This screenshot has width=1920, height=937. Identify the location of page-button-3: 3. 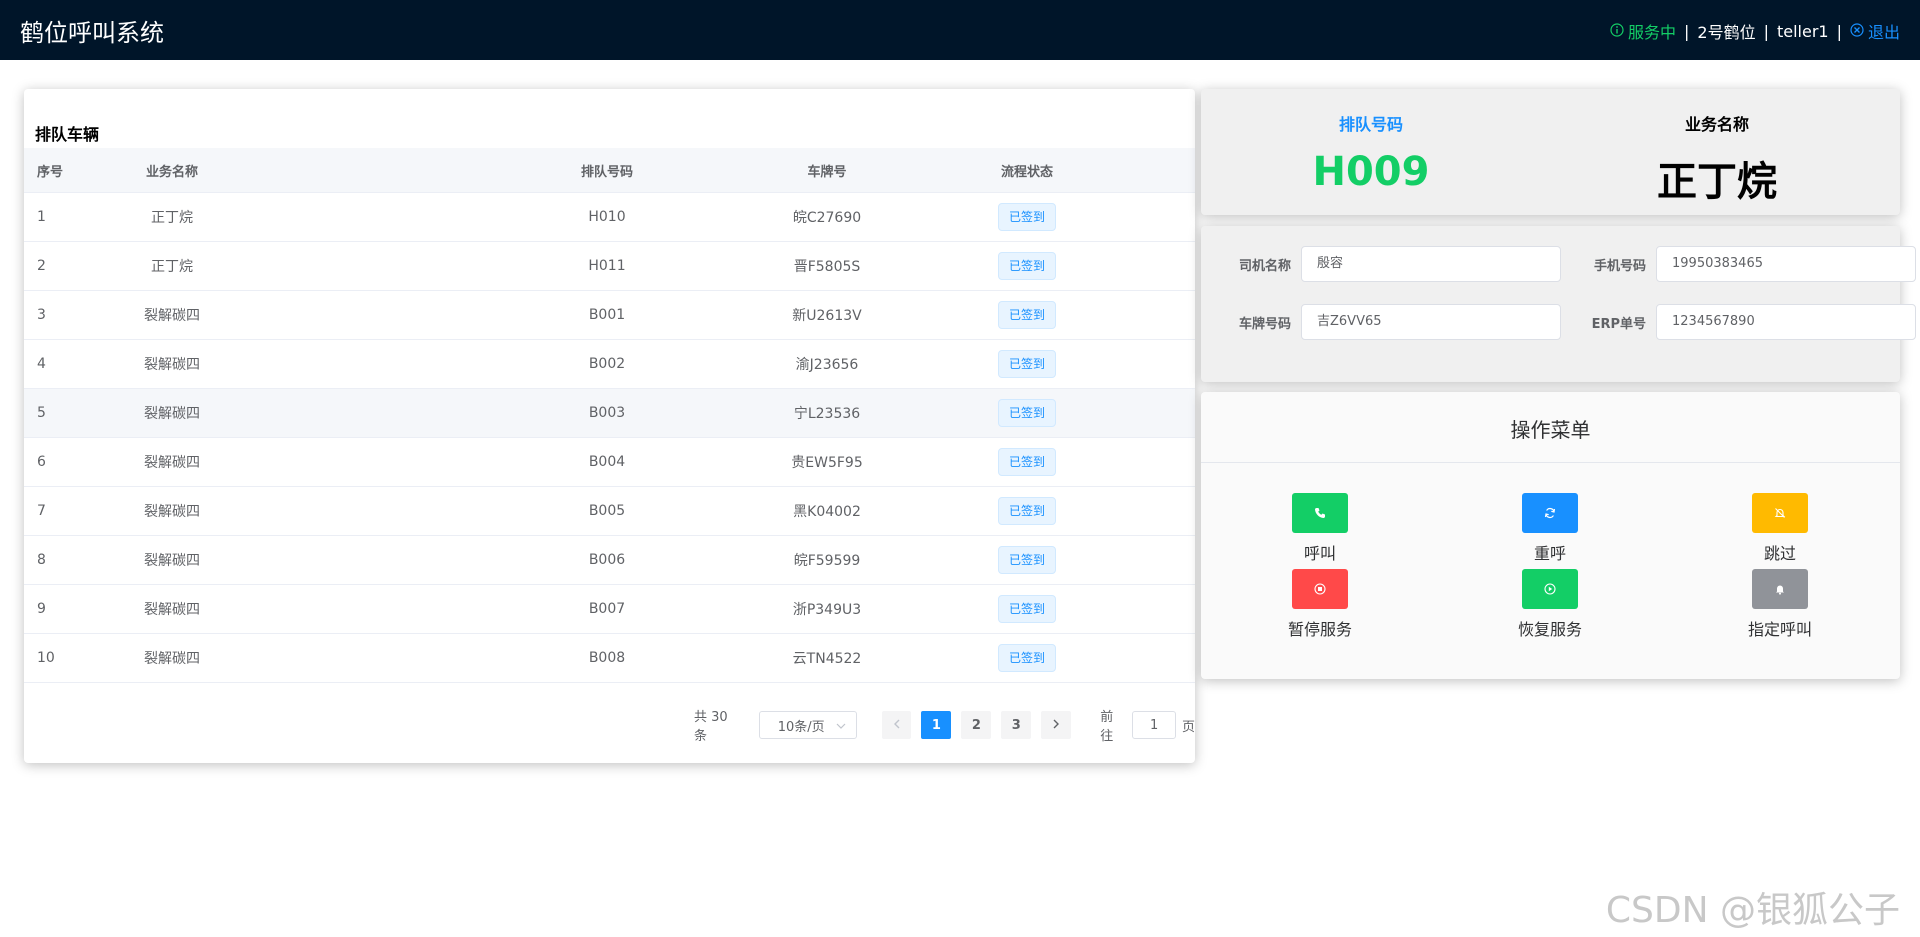
(1016, 725).